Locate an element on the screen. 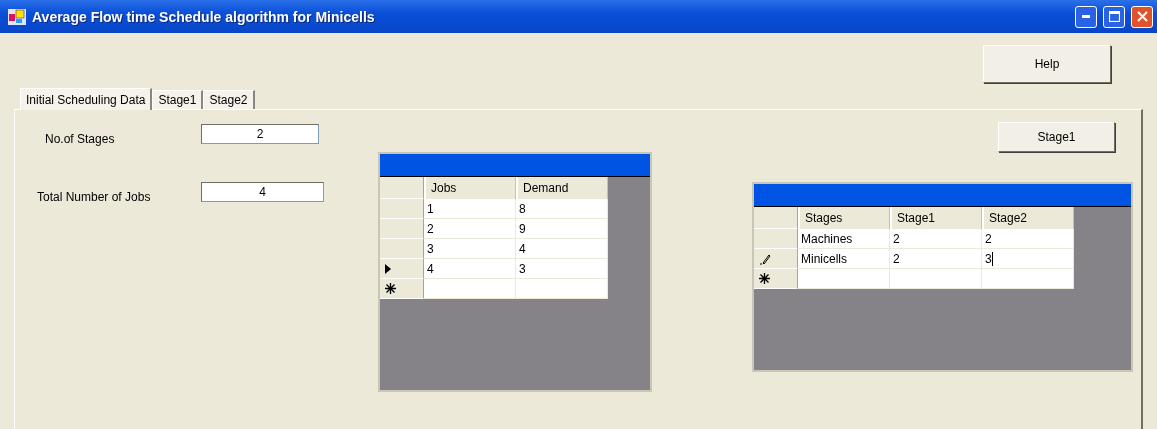 The width and height of the screenshot is (1157, 429). column-header: Demand is located at coordinates (562, 188).